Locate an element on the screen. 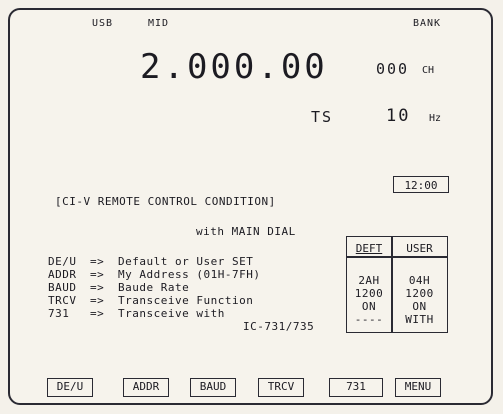  softkey-deu-button: DE/U is located at coordinates (70, 387).